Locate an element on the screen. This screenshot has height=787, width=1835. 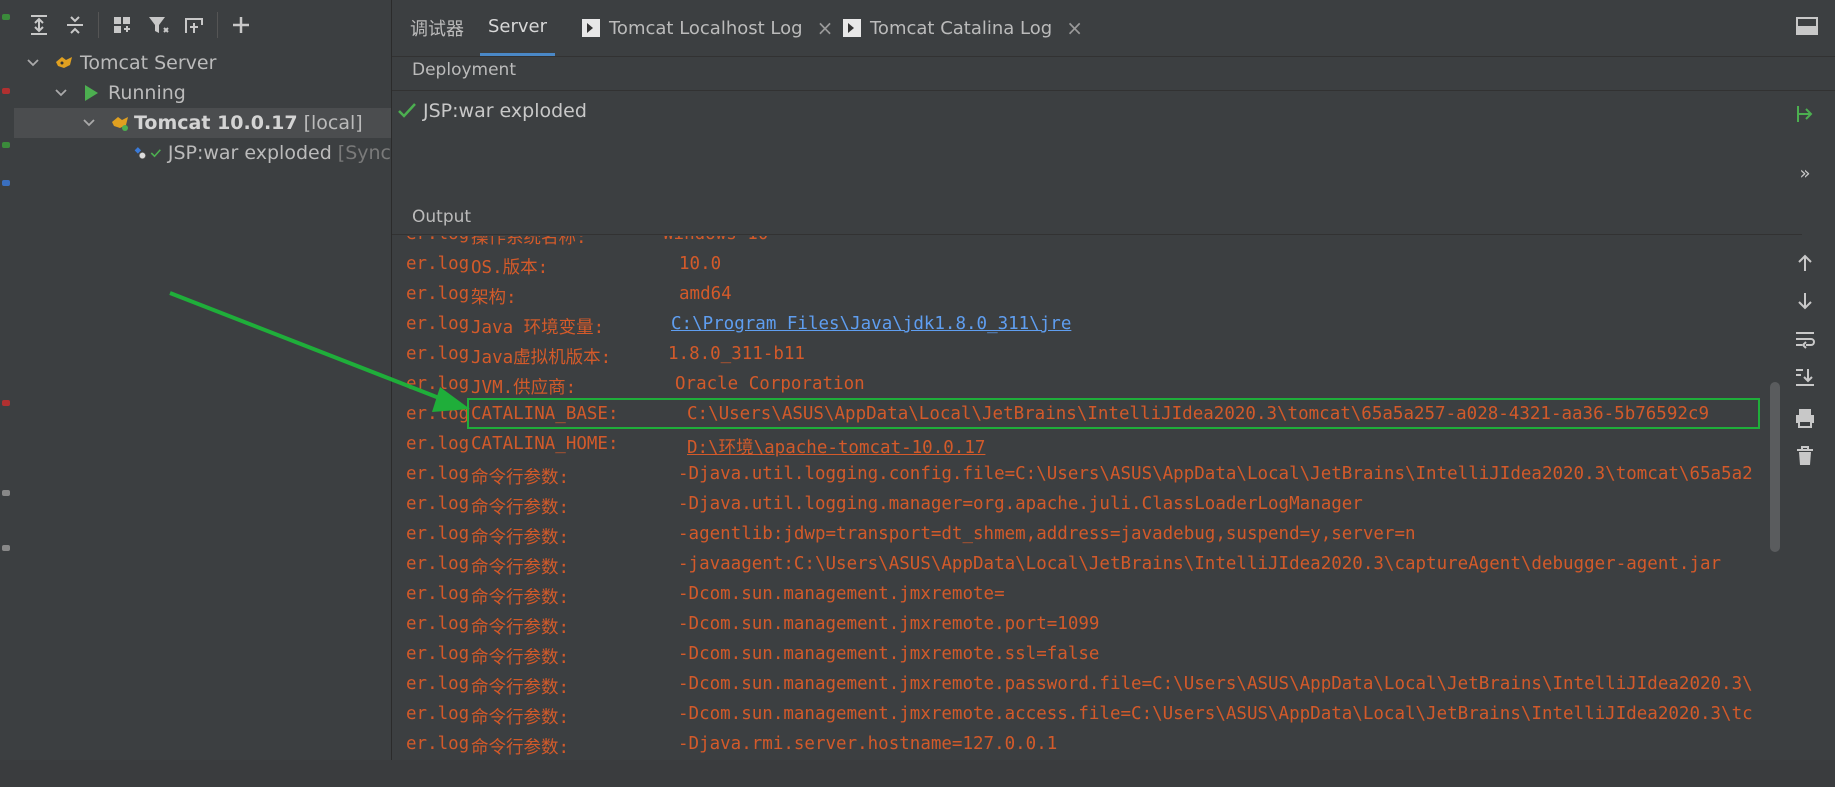
print-button is located at coordinates (1805, 418).